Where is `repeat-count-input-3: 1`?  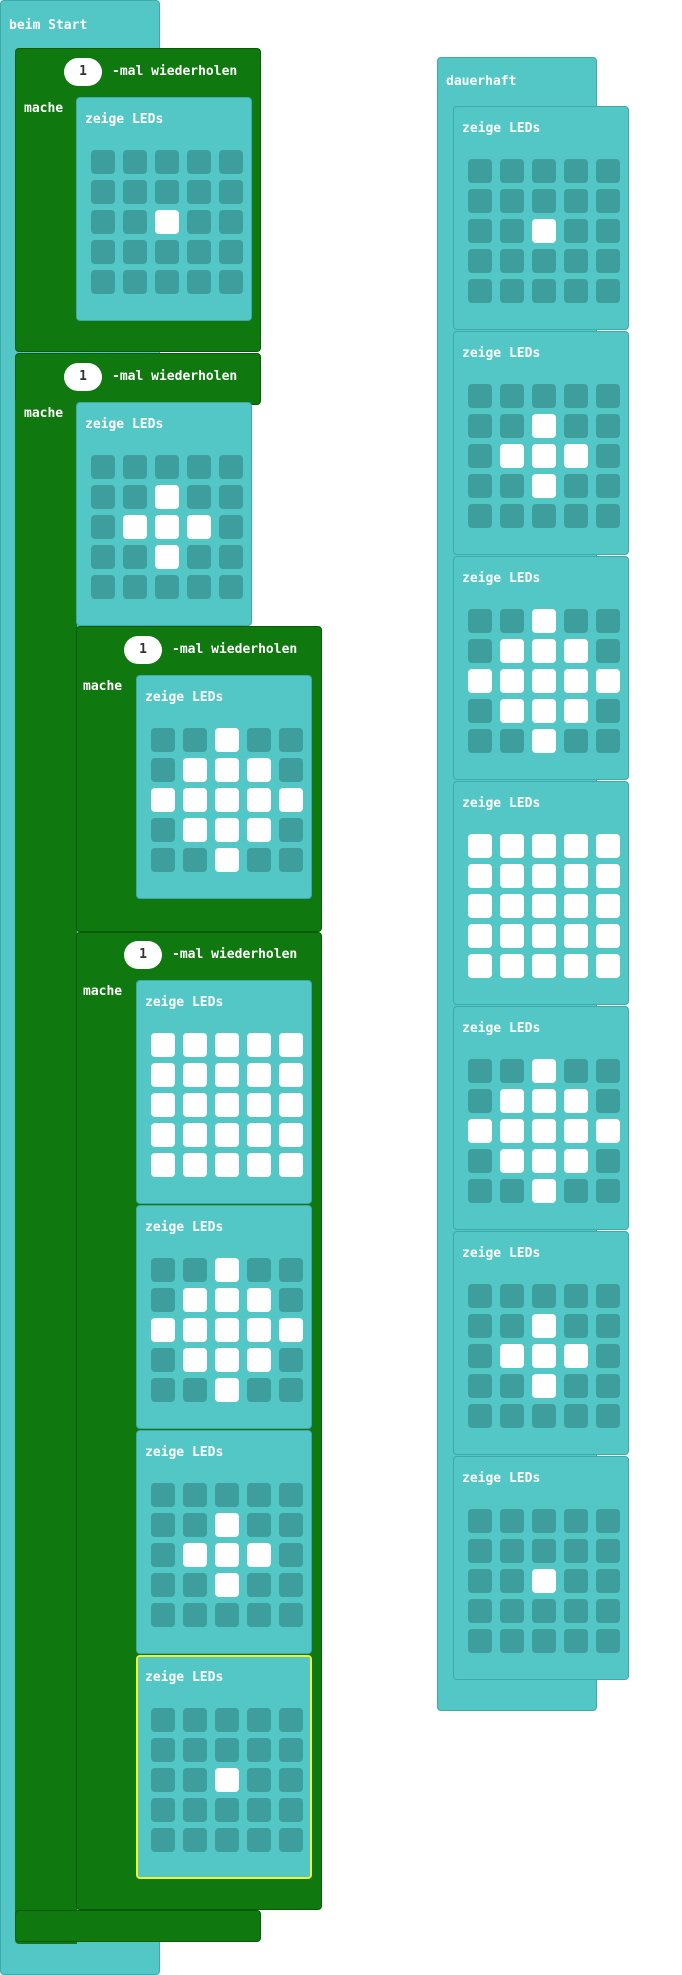 repeat-count-input-3: 1 is located at coordinates (143, 650).